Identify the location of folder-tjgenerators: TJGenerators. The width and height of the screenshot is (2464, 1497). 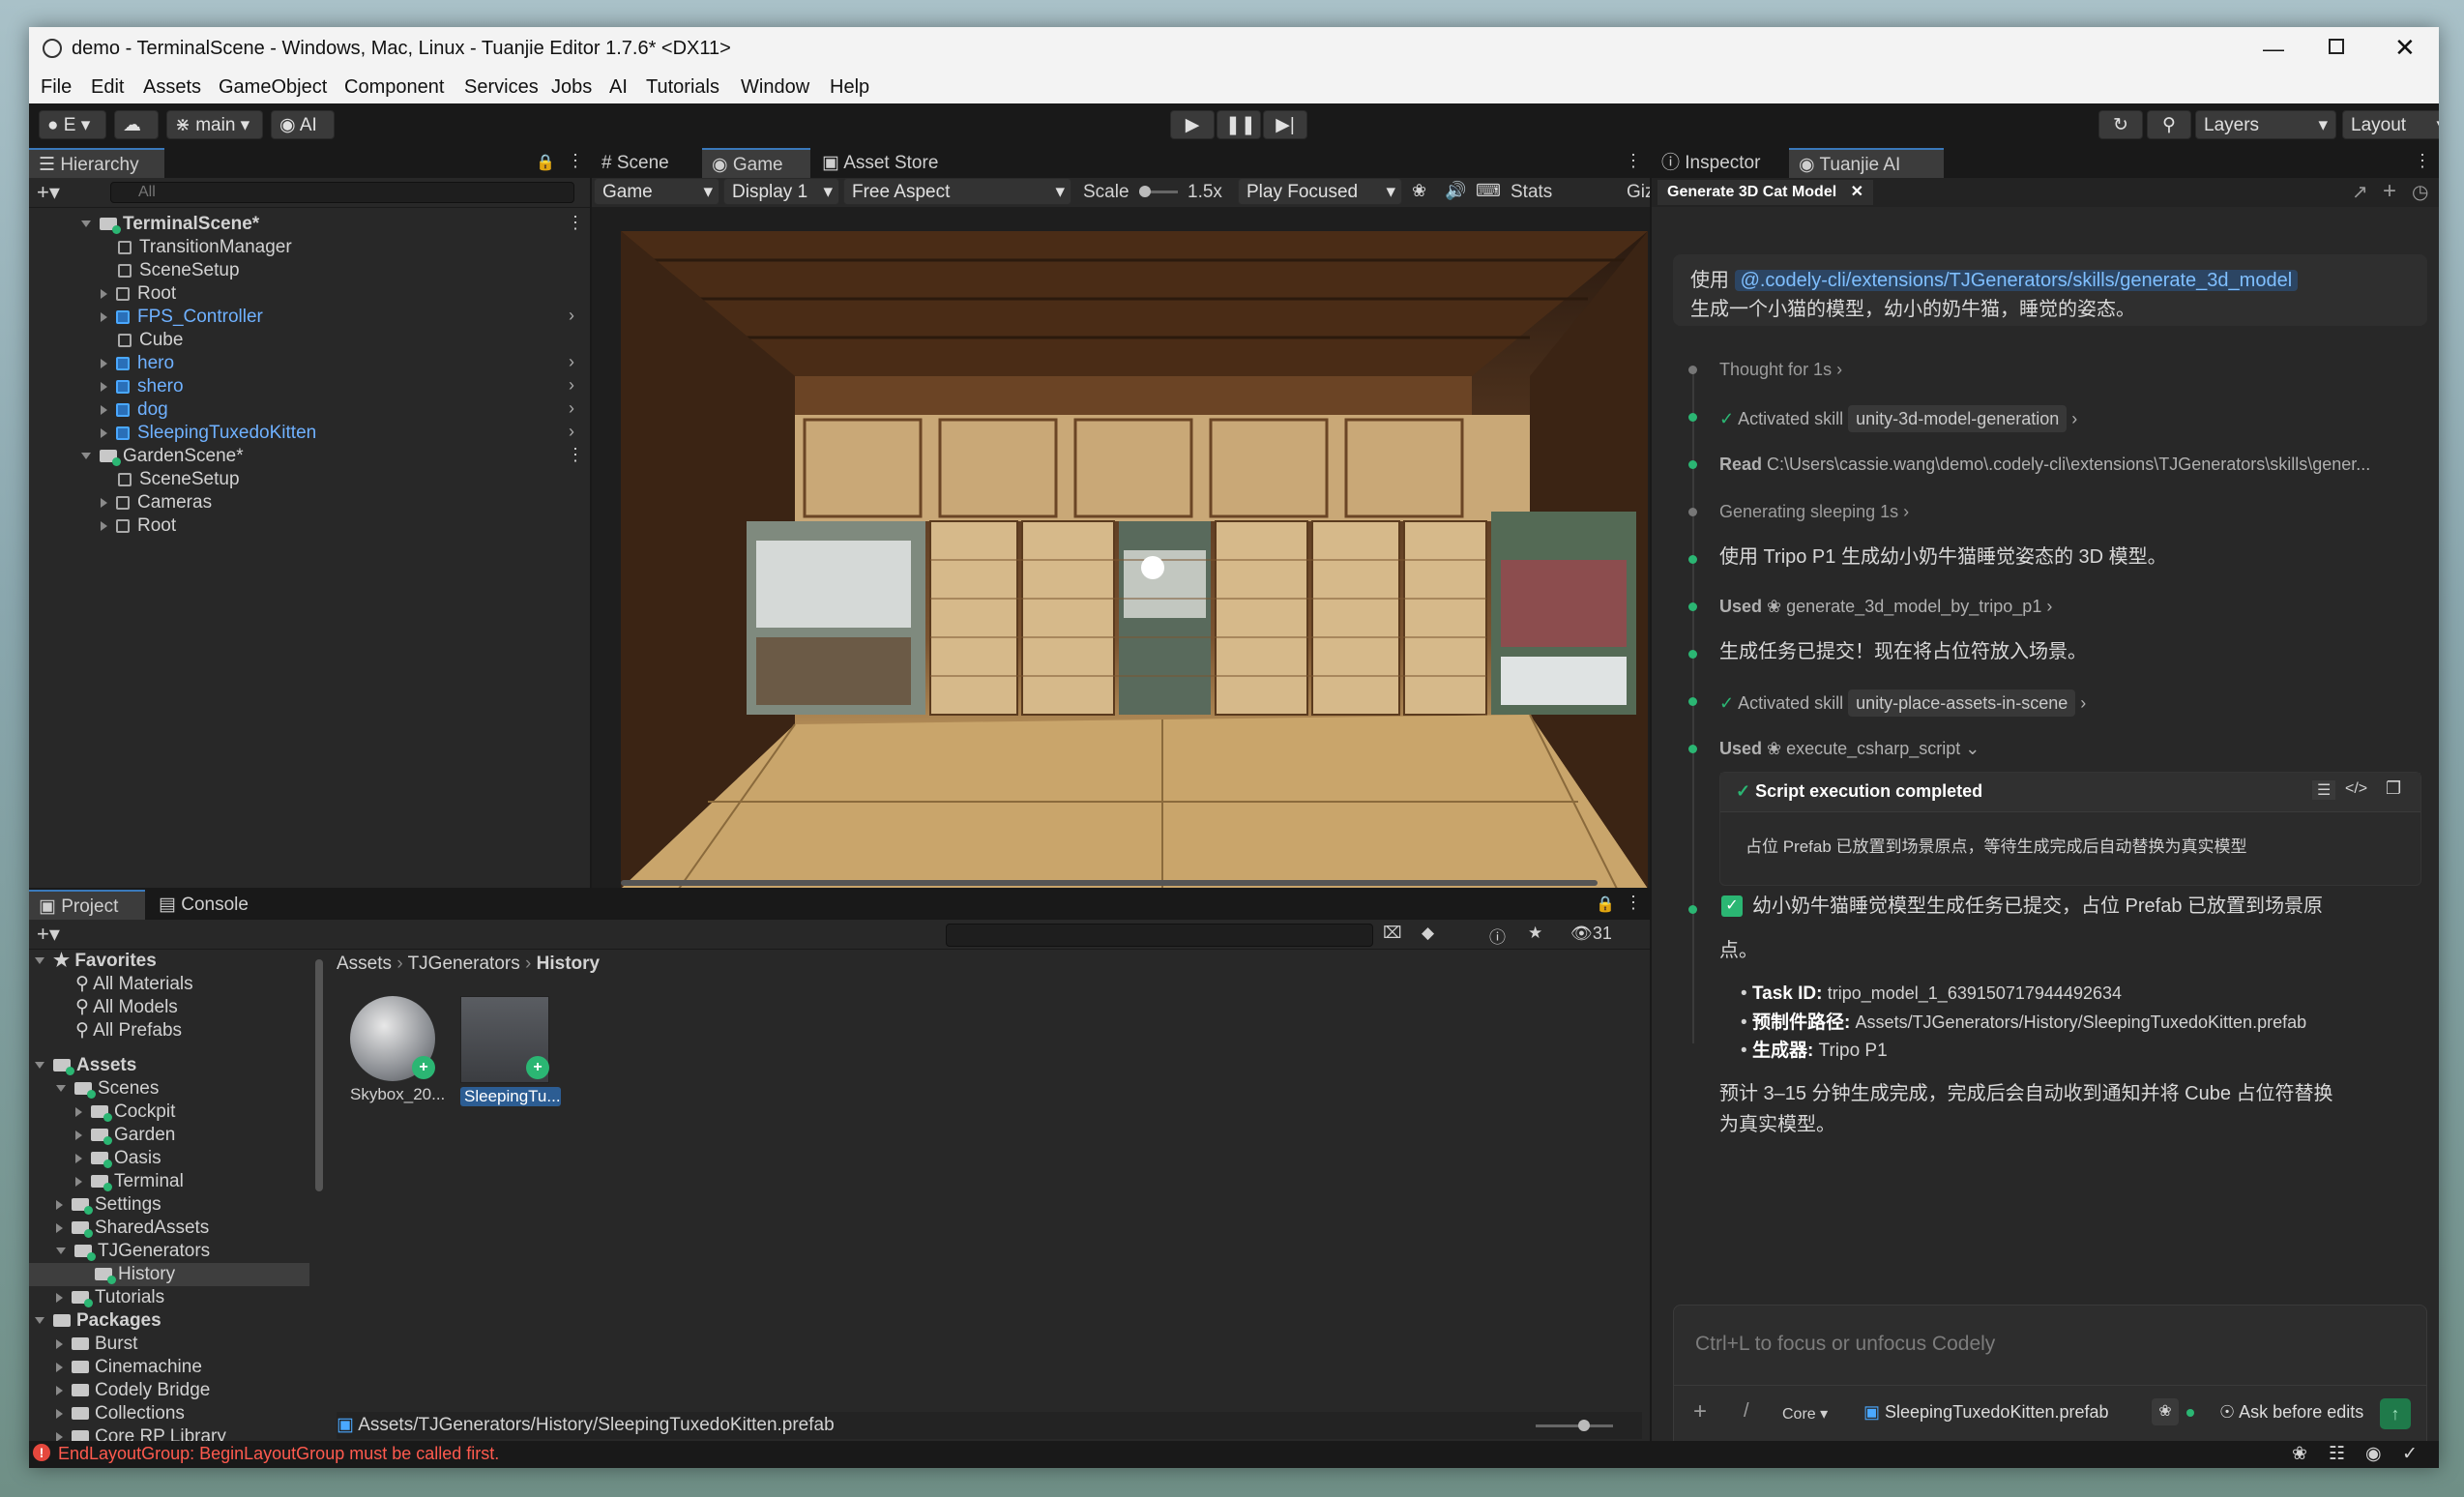
(133, 1251).